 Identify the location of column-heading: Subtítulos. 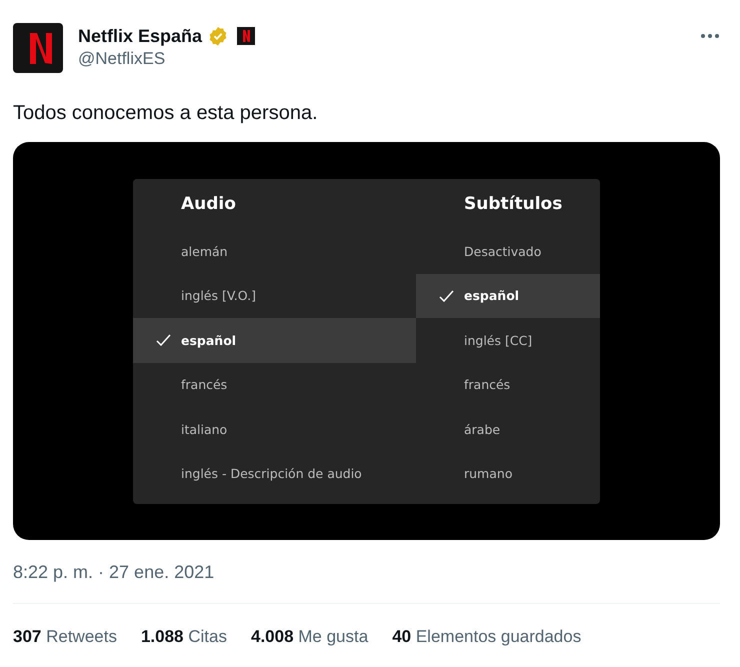
(513, 204).